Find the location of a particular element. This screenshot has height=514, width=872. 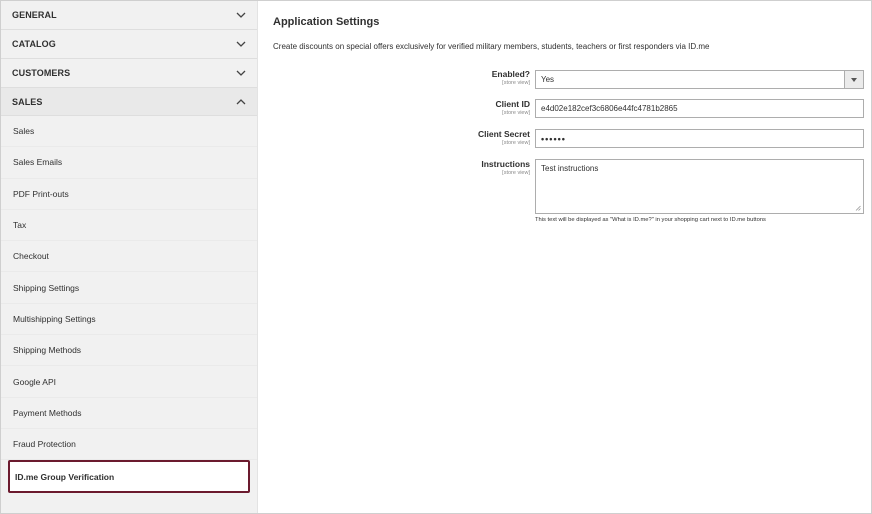

section-title: CATALOG is located at coordinates (34, 44).